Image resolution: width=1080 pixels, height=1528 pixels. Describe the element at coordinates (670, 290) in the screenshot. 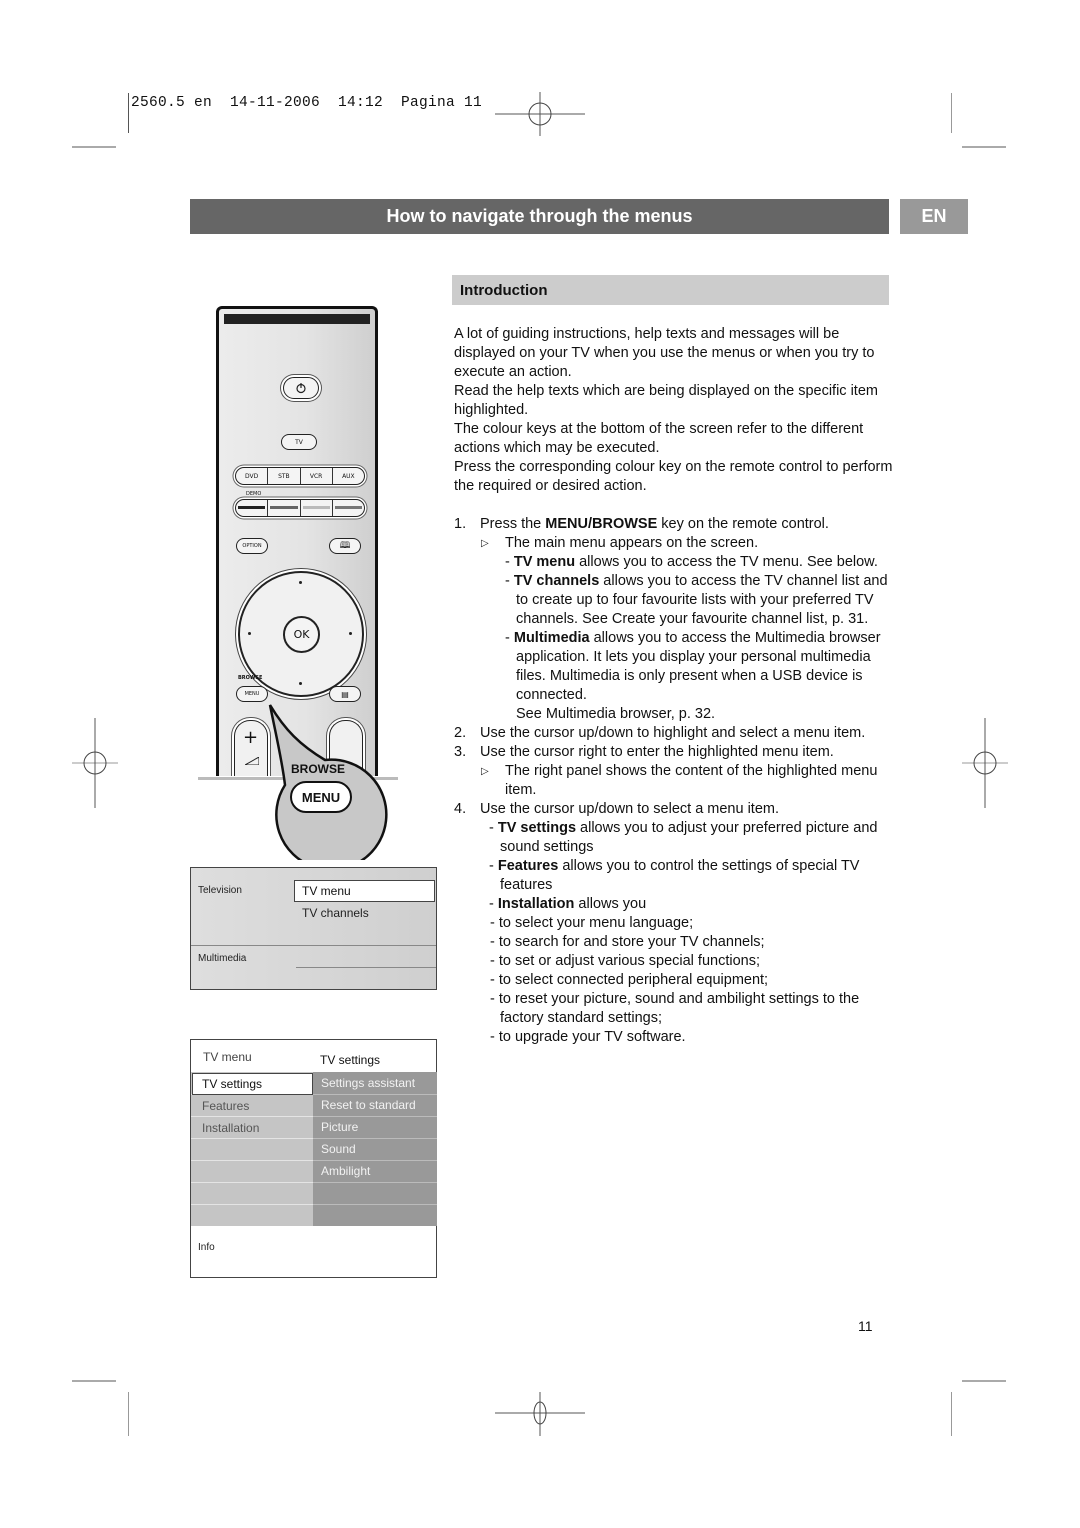

I see `section-heading: Introduction` at that location.